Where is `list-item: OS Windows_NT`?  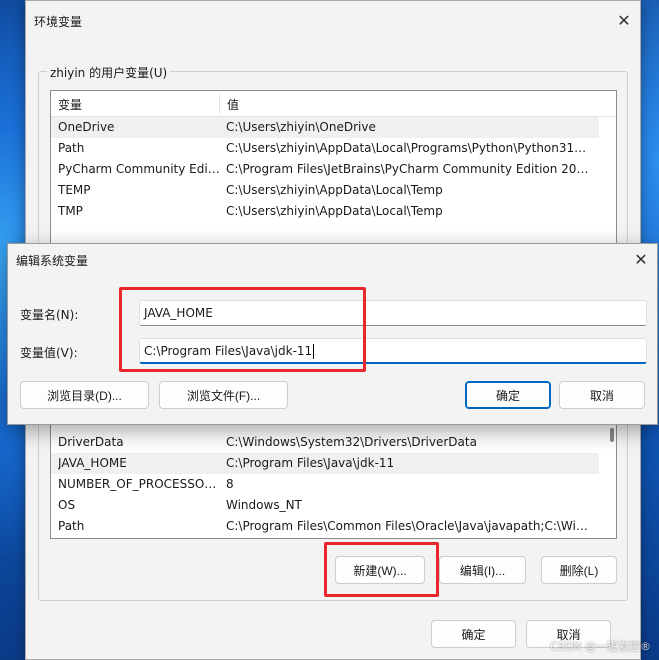
list-item: OS Windows_NT is located at coordinates (325, 505).